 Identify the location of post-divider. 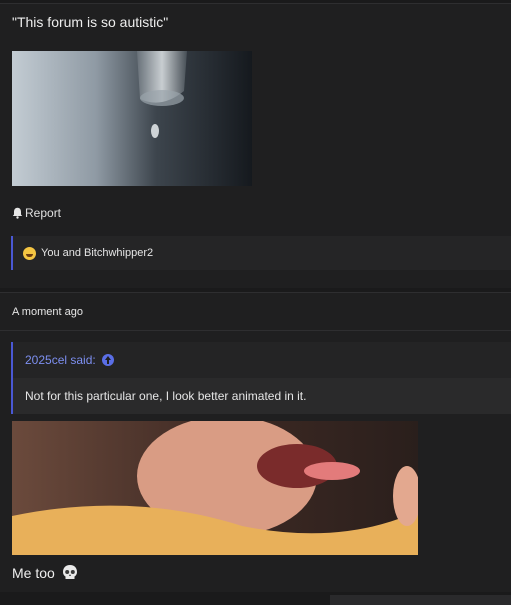
(255, 330).